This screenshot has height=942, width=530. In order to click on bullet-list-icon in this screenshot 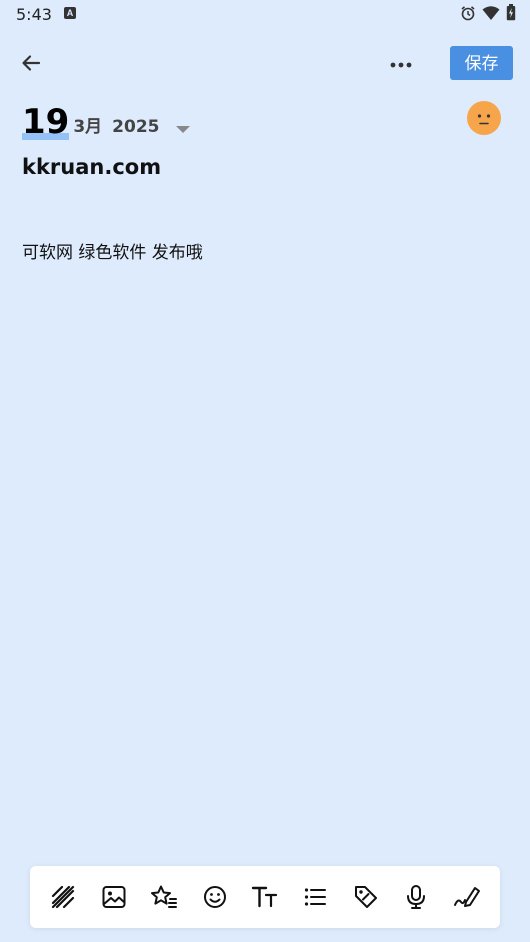, I will do `click(315, 897)`.